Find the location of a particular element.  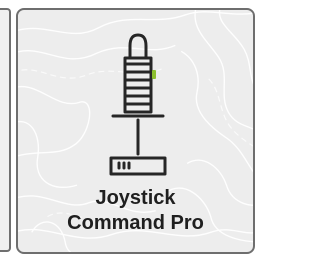

joystick-icon is located at coordinates (138, 104).